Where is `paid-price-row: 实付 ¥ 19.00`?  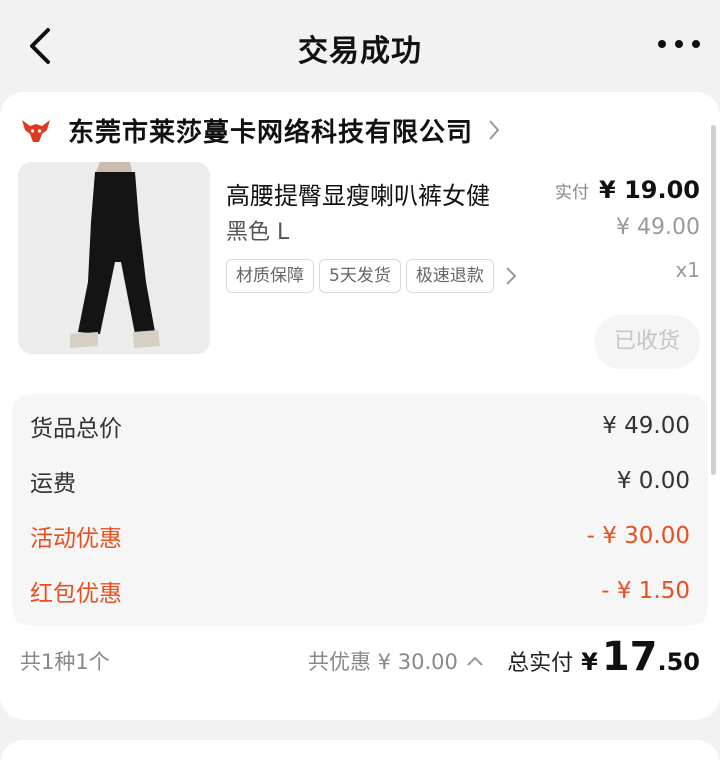 paid-price-row: 实付 ¥ 19.00 is located at coordinates (627, 190).